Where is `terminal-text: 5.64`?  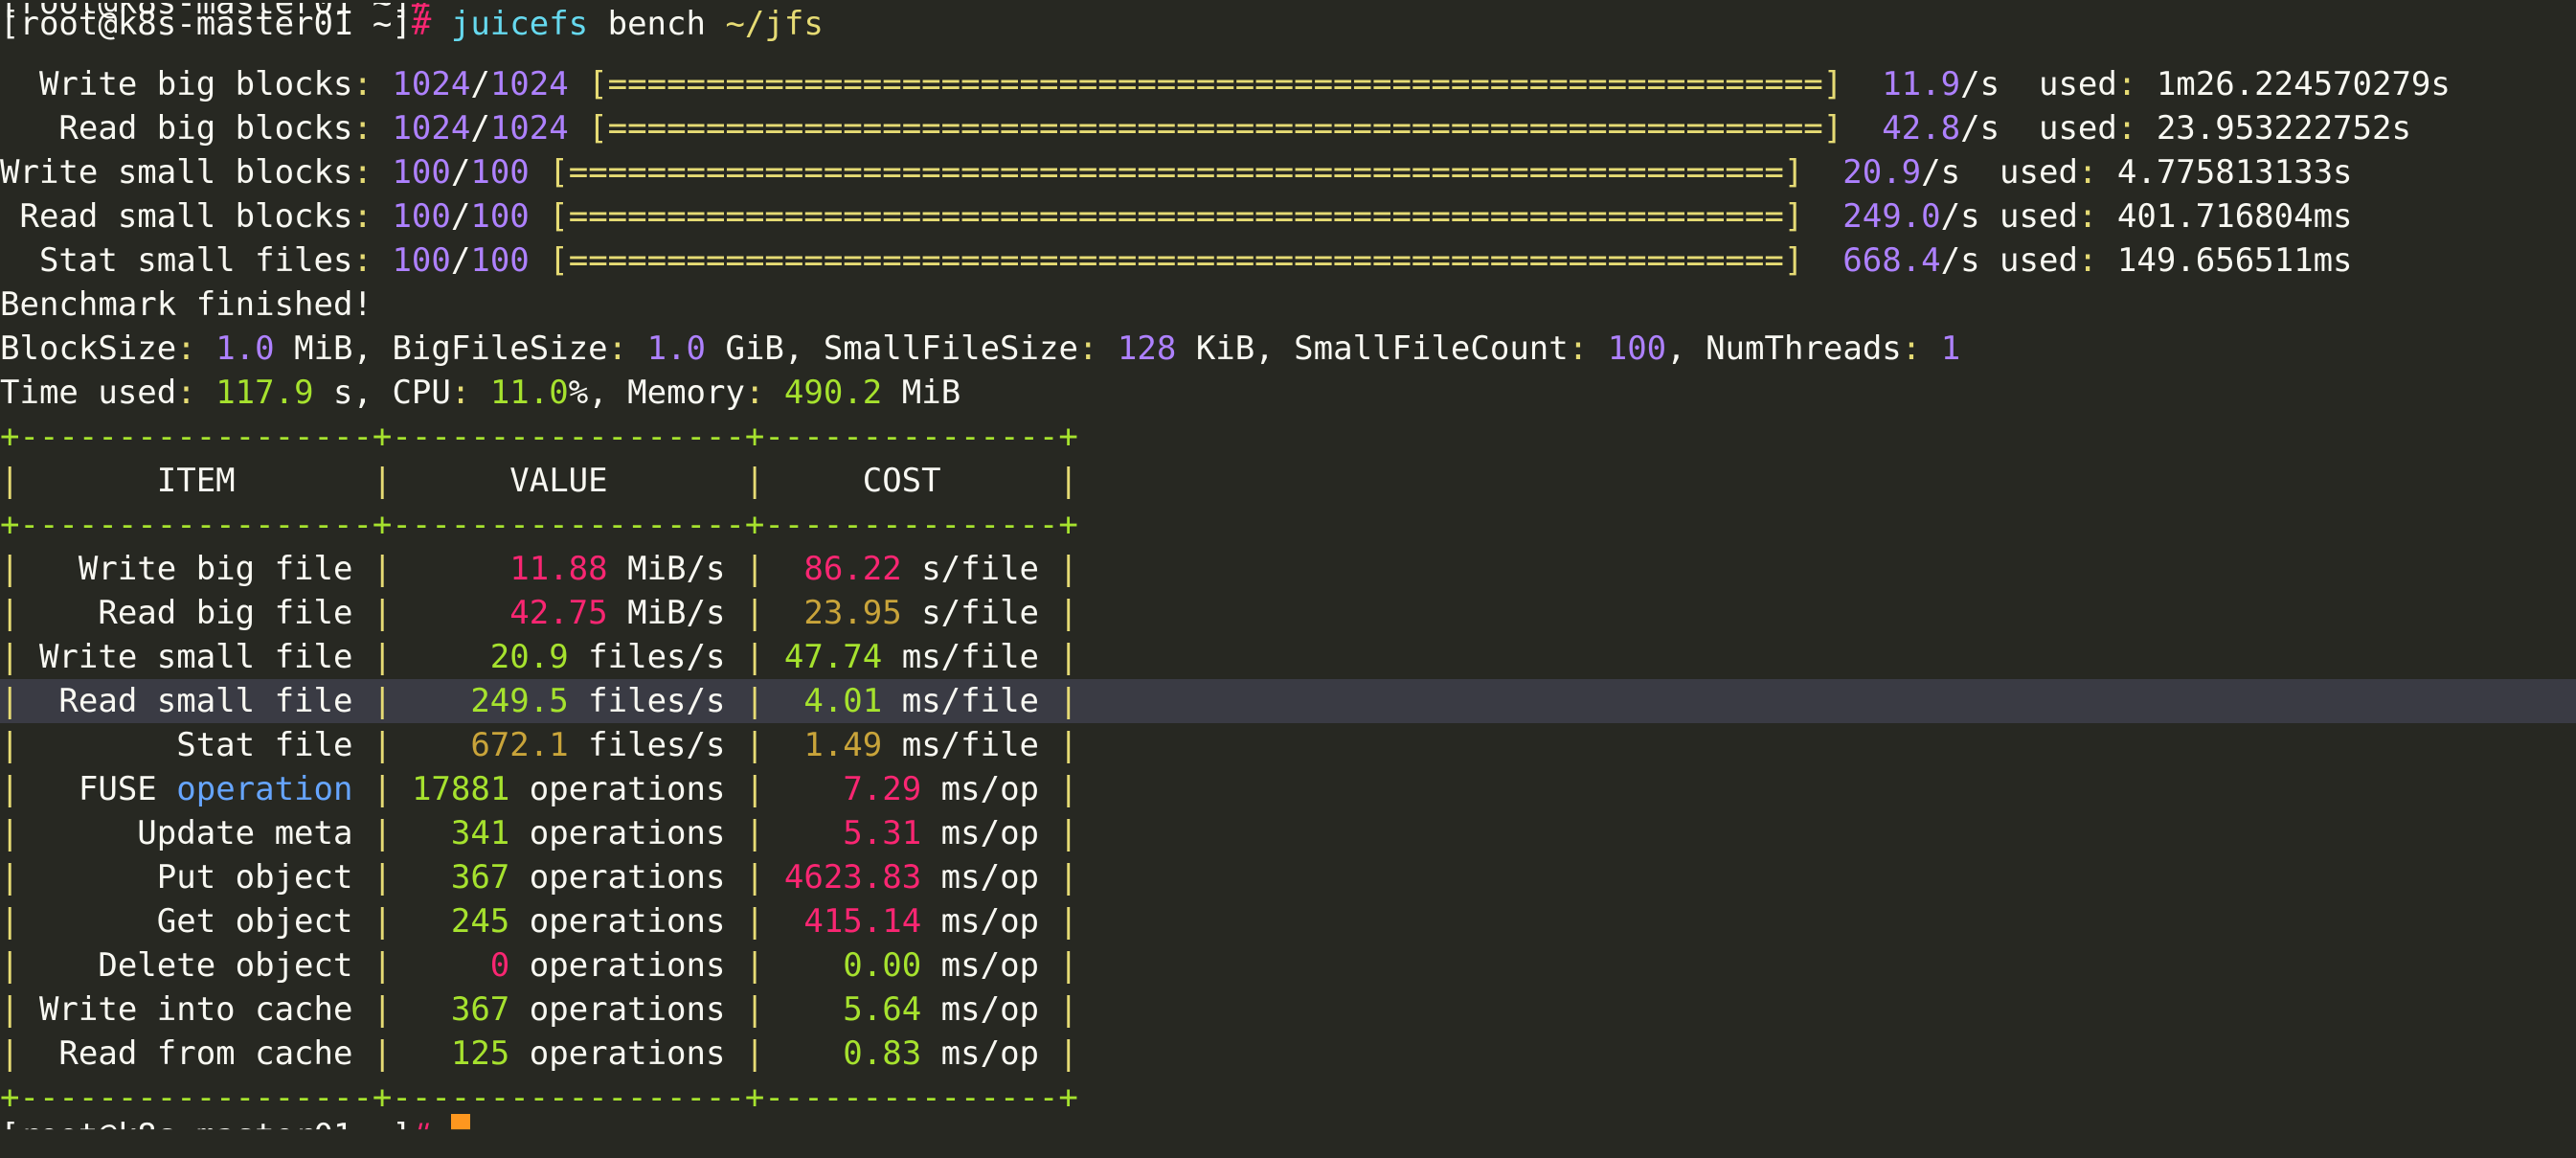 terminal-text: 5.64 is located at coordinates (882, 1009).